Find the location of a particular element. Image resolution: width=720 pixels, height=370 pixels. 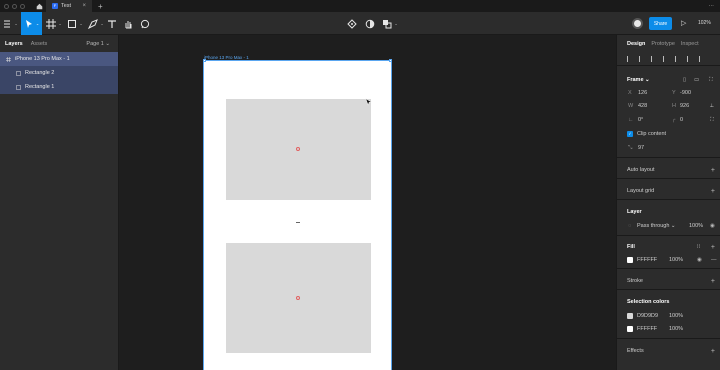

shape-tool-icon: ⌄ is located at coordinates (75, 23).